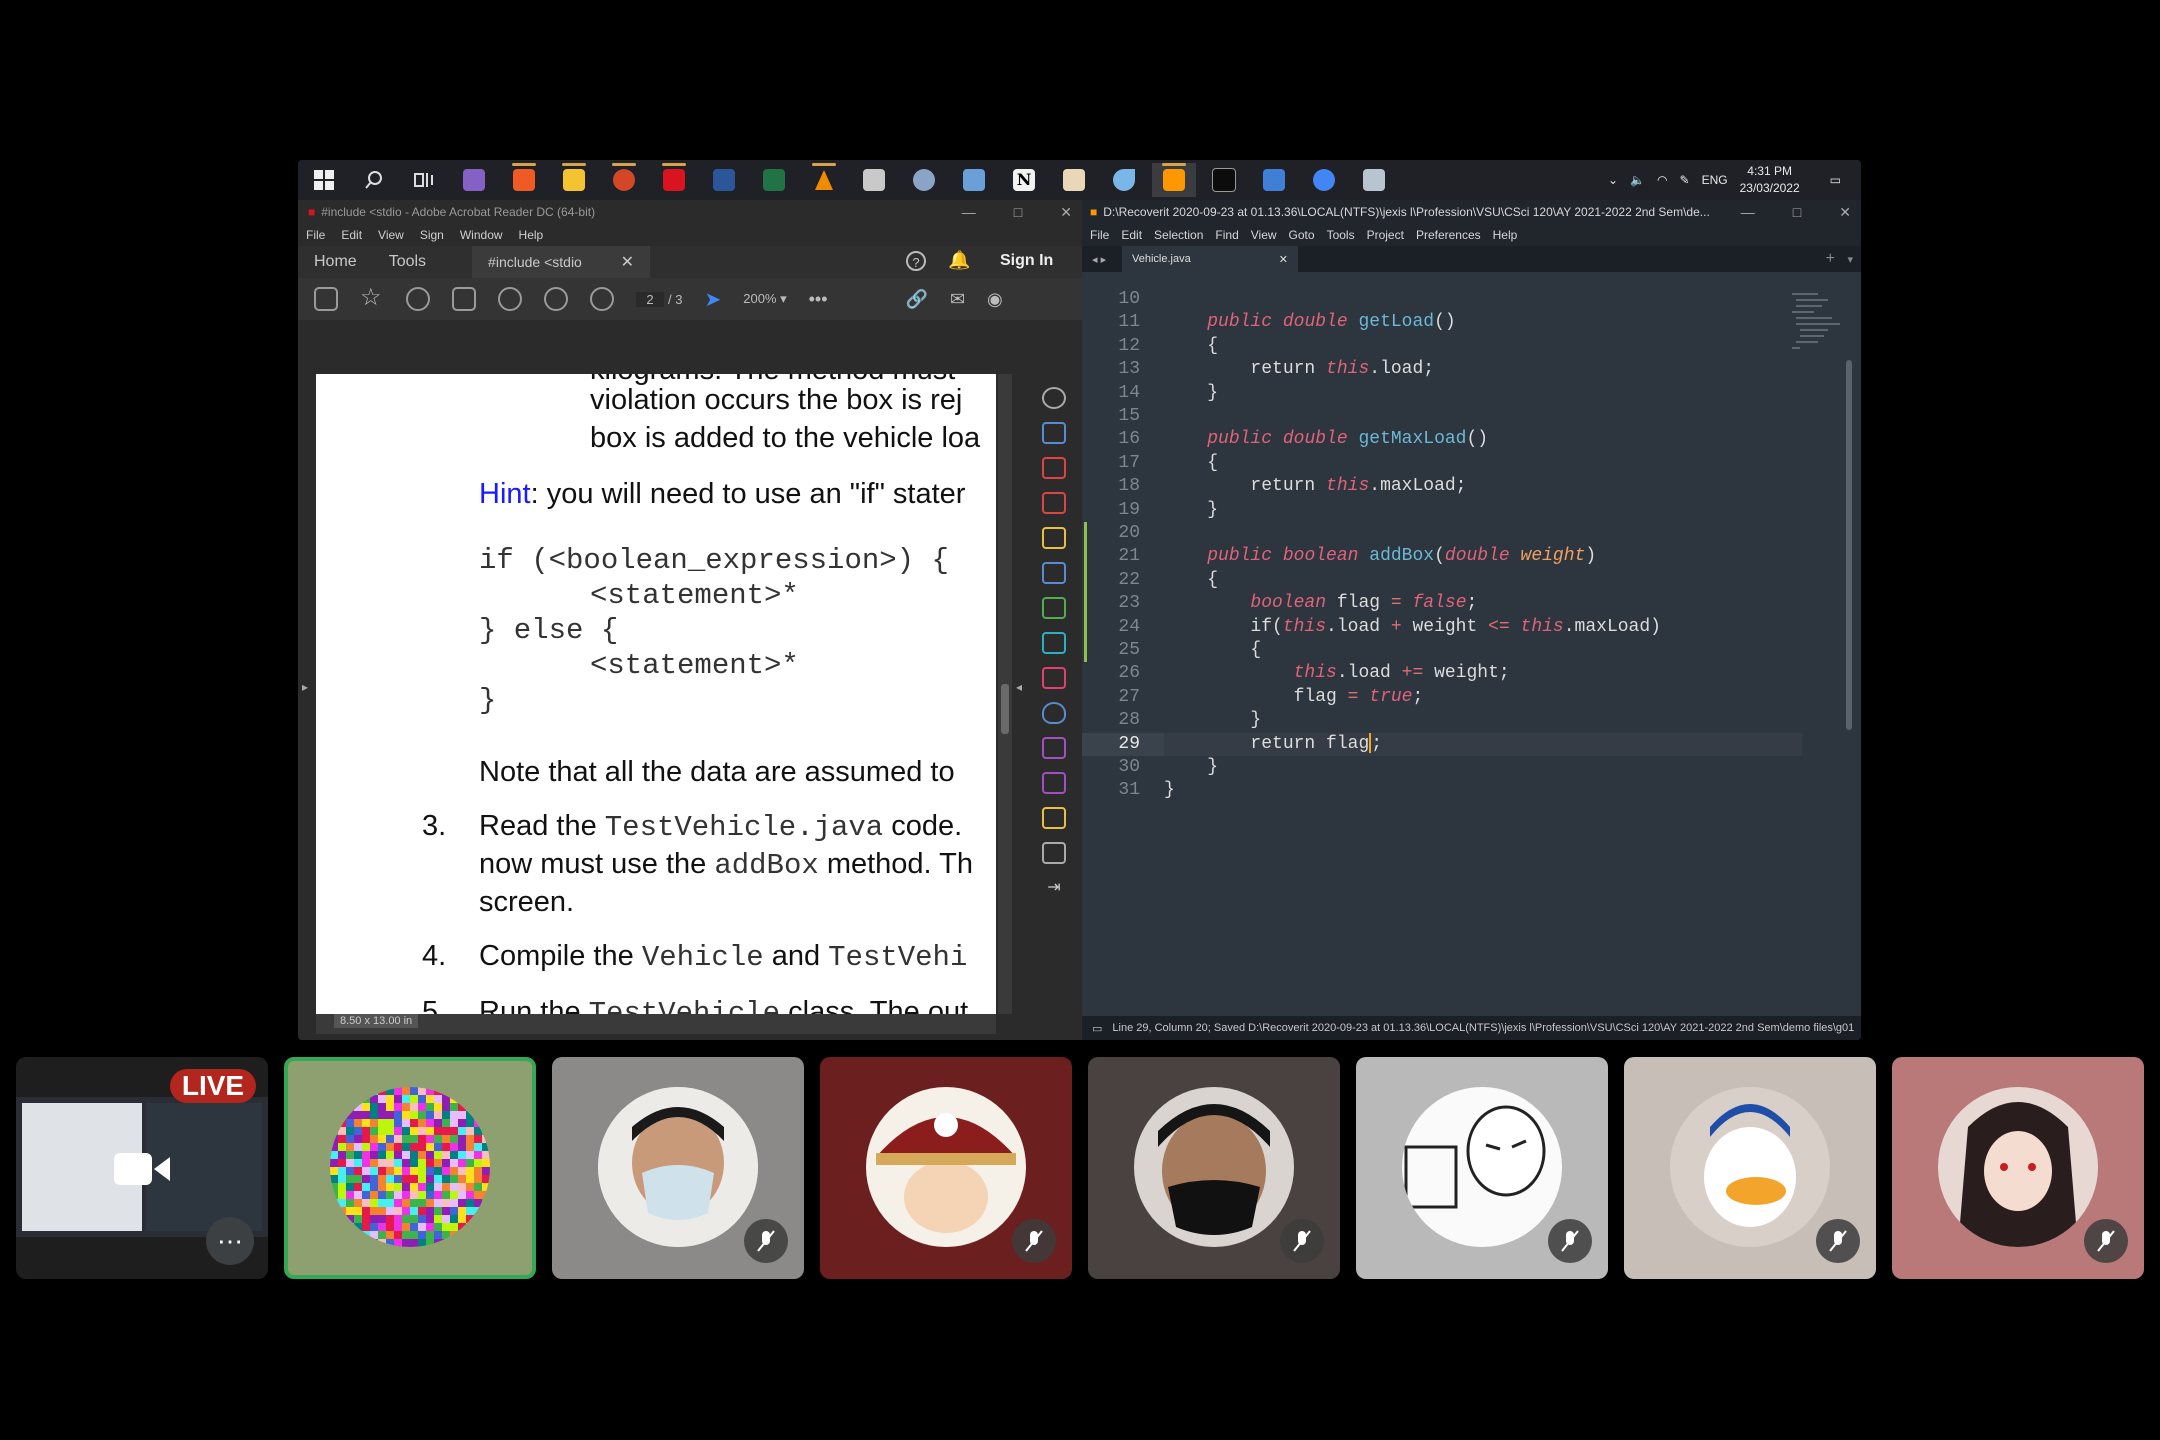  Describe the element at coordinates (1830, 259) in the screenshot. I see `new-tab-icon: +` at that location.